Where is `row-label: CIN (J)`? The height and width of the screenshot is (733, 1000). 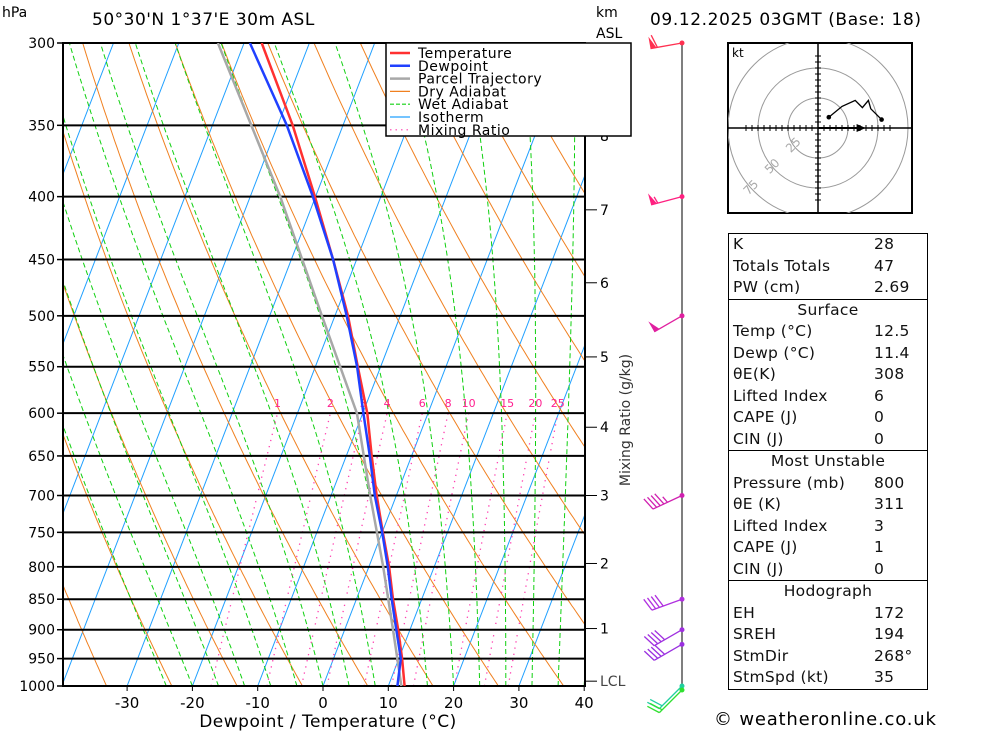 row-label: CIN (J) is located at coordinates (758, 568).